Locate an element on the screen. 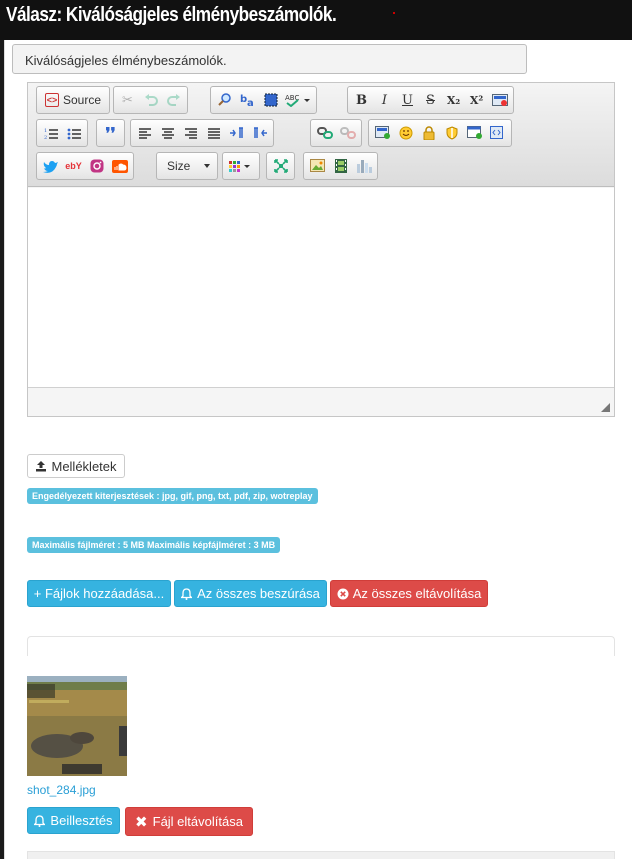 The image size is (632, 859). toolbar-group-blocks: ❜❜ is located at coordinates (110, 133).